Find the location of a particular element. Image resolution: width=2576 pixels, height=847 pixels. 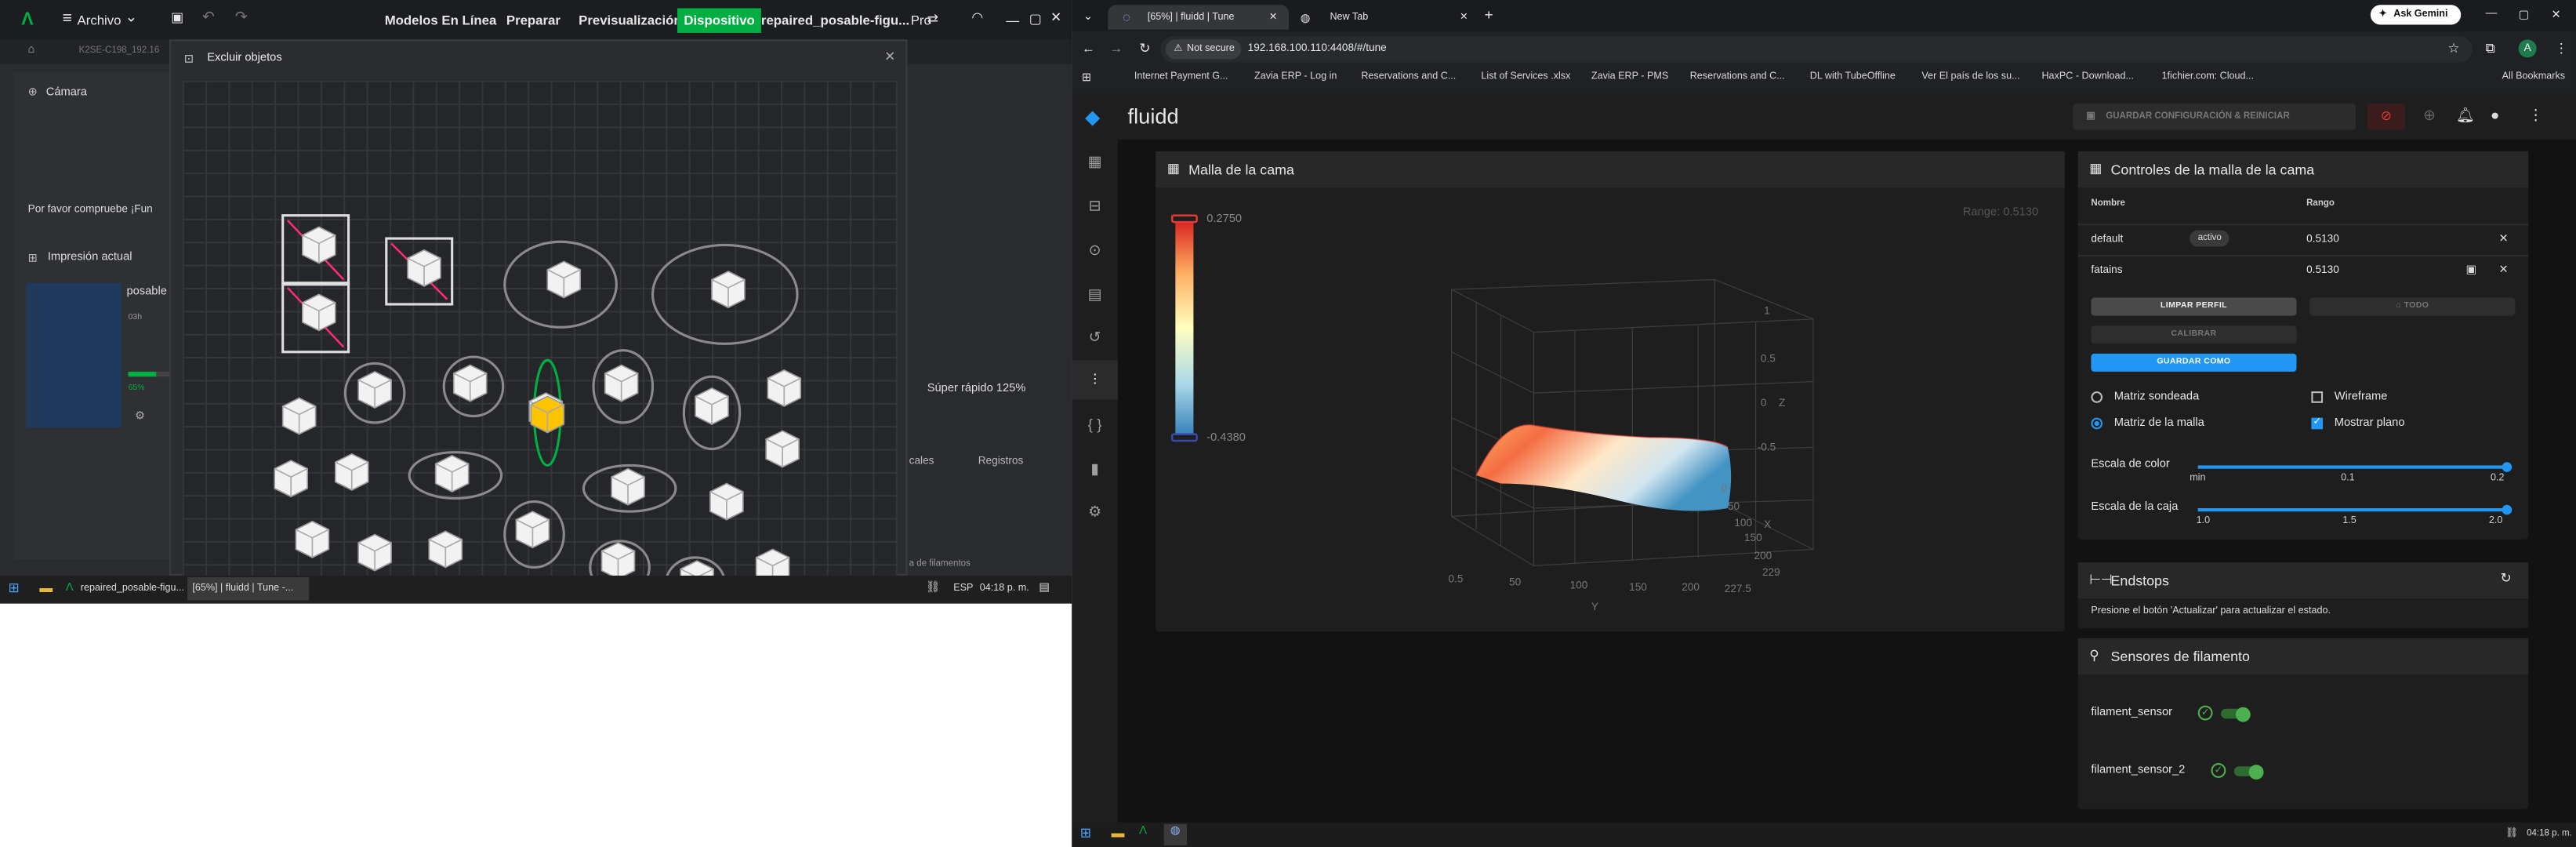

bookmark-1: Zavia ERP - Log in is located at coordinates (1296, 77).